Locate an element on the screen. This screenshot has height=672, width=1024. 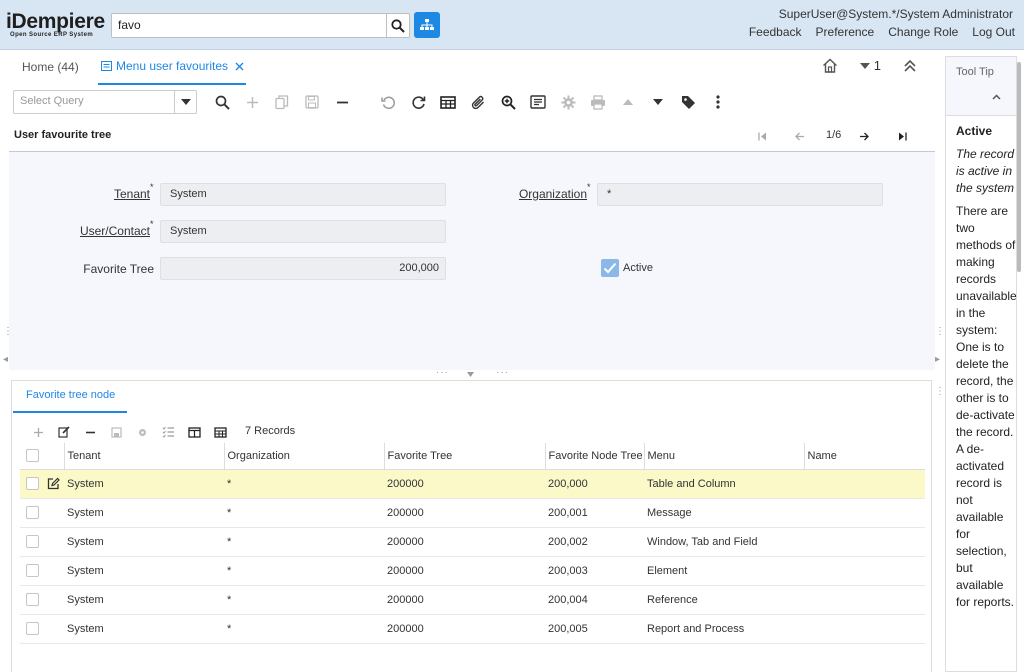
edit-icon is located at coordinates (53, 483).